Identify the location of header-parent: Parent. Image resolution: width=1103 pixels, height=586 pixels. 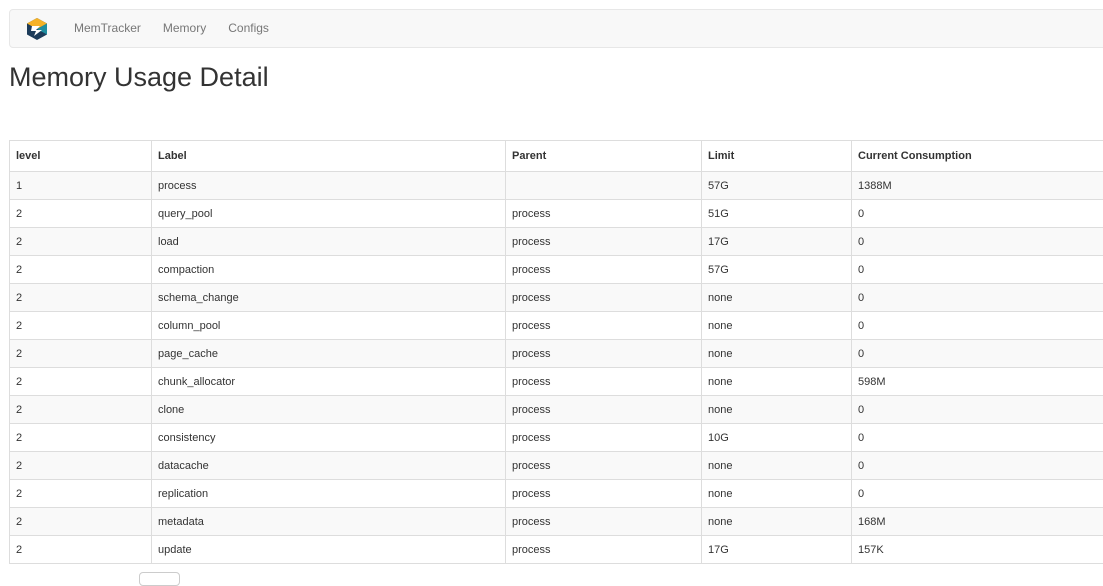
(604, 156).